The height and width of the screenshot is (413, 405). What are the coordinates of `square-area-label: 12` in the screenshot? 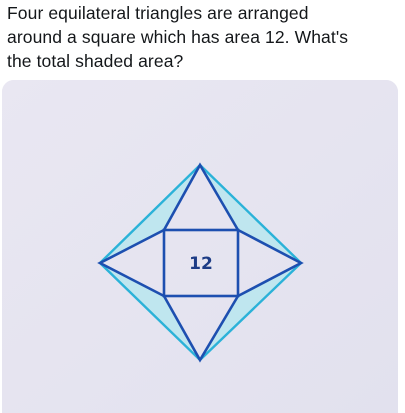 It's located at (201, 264).